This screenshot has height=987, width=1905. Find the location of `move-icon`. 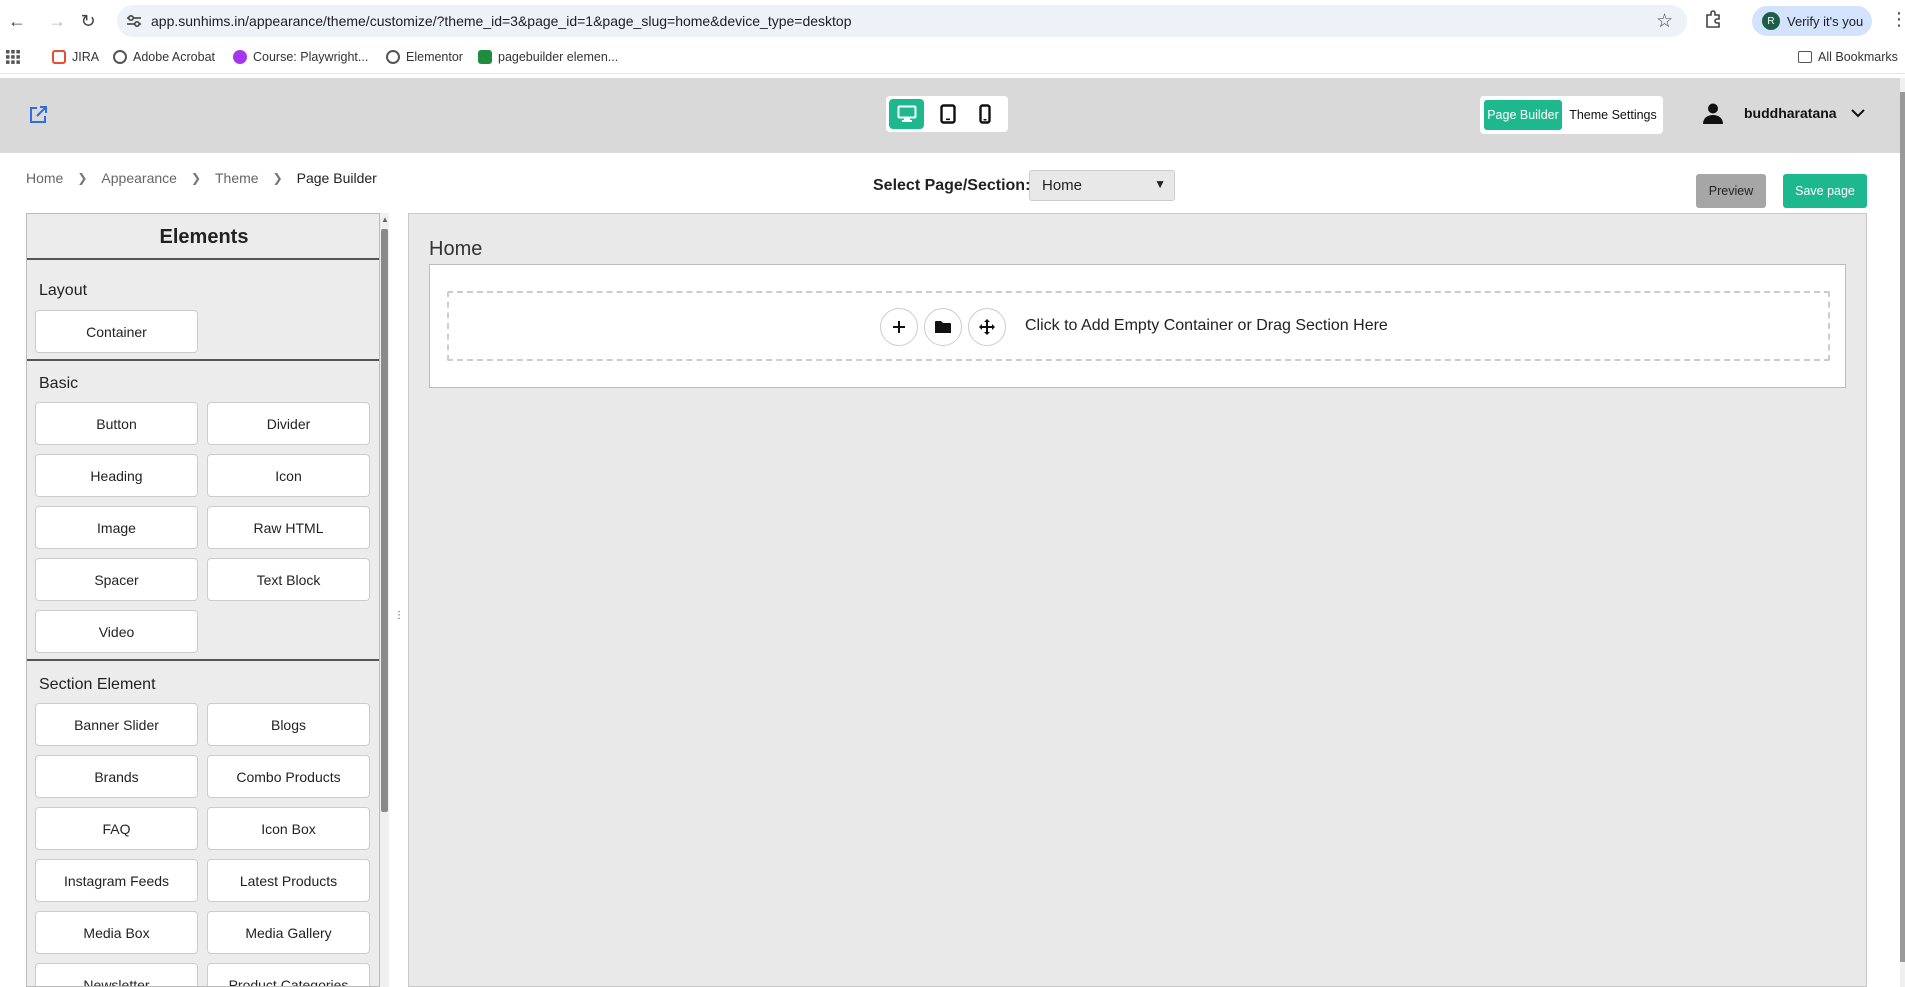

move-icon is located at coordinates (987, 327).